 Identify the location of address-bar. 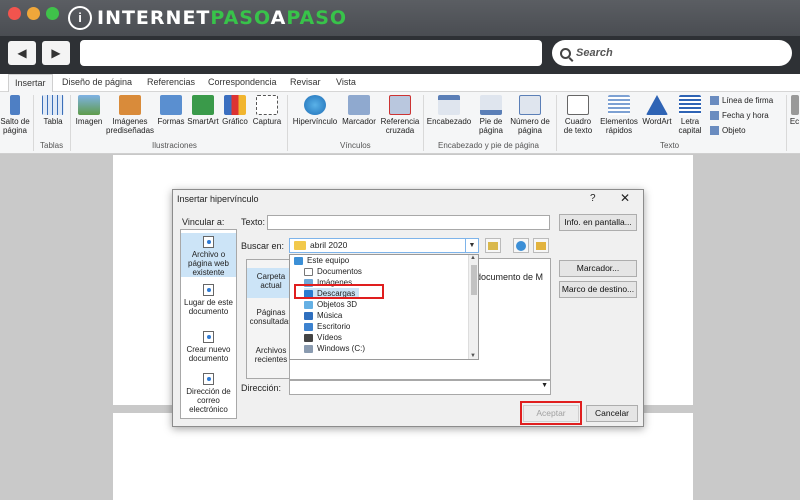
(311, 53).